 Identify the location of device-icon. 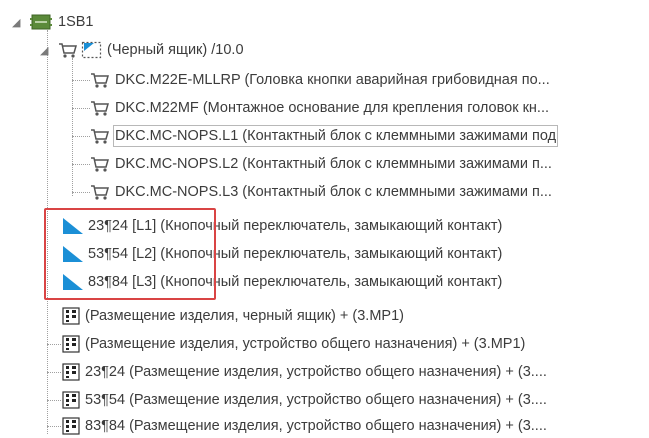
(41, 22).